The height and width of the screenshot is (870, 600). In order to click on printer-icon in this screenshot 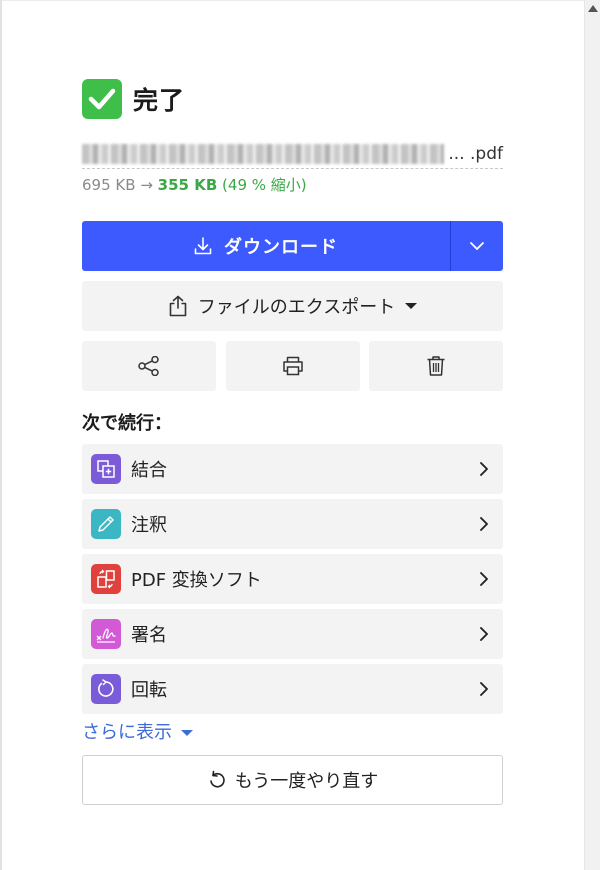, I will do `click(292, 366)`.